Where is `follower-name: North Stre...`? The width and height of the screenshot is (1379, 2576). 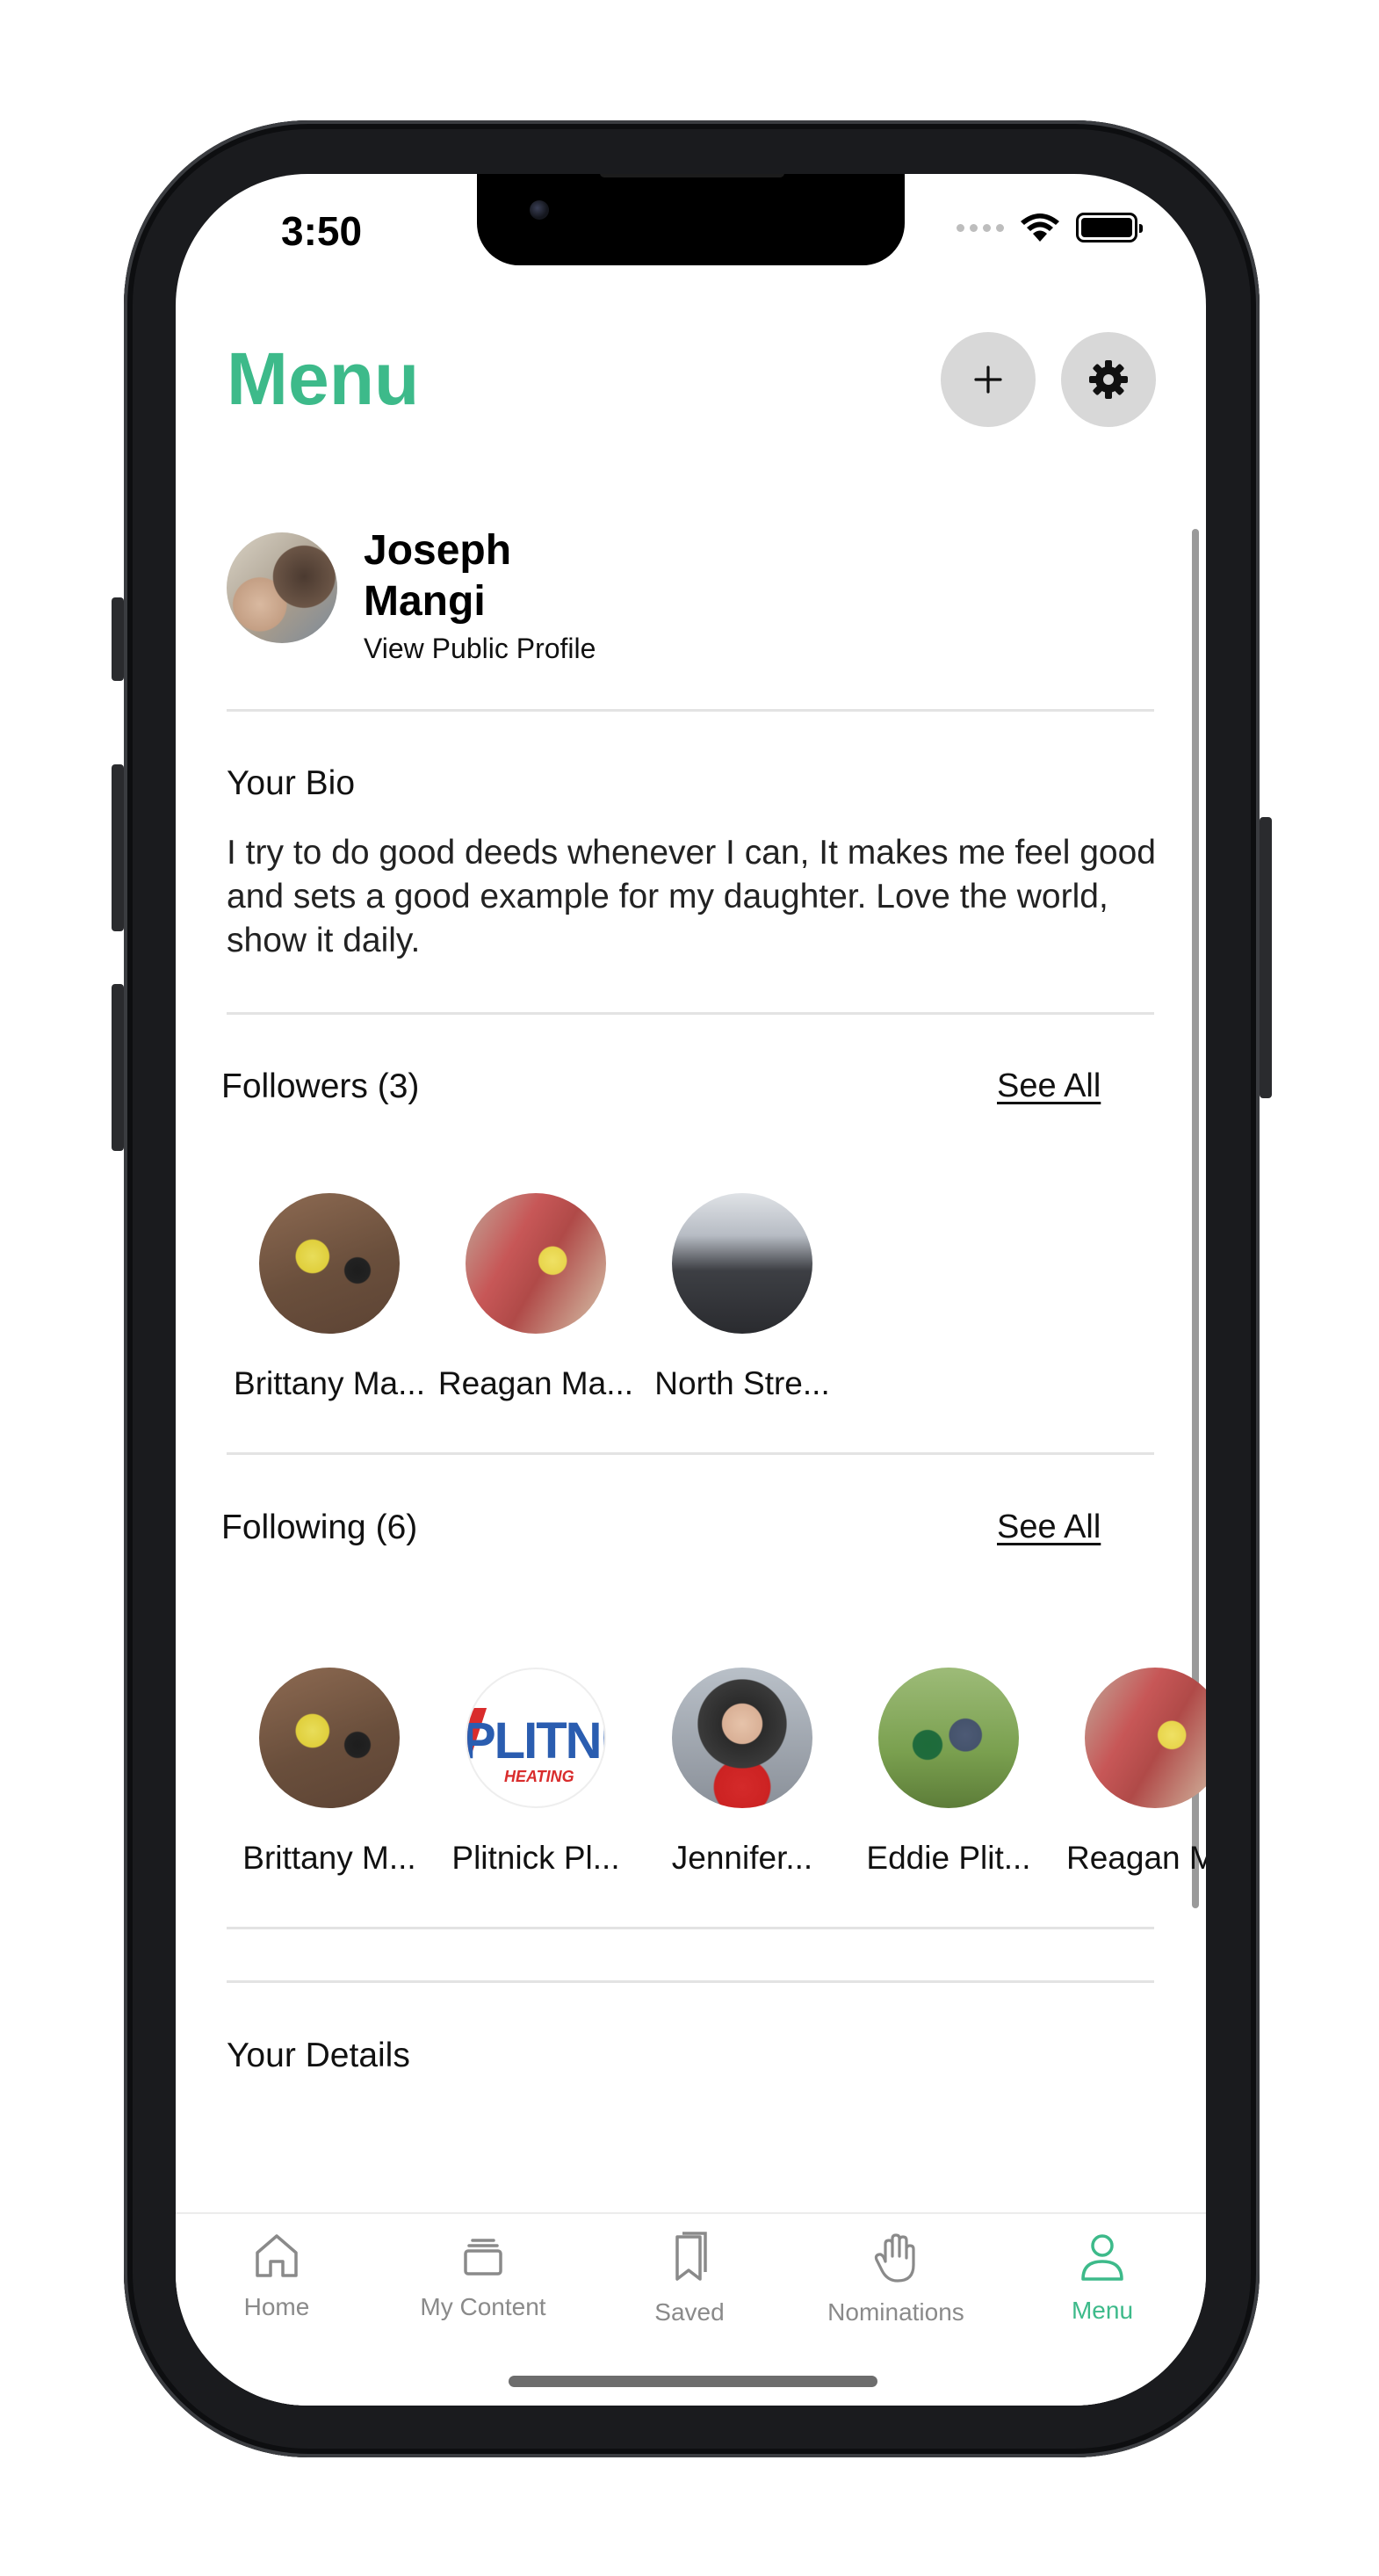
follower-name: North Stre... is located at coordinates (742, 1383).